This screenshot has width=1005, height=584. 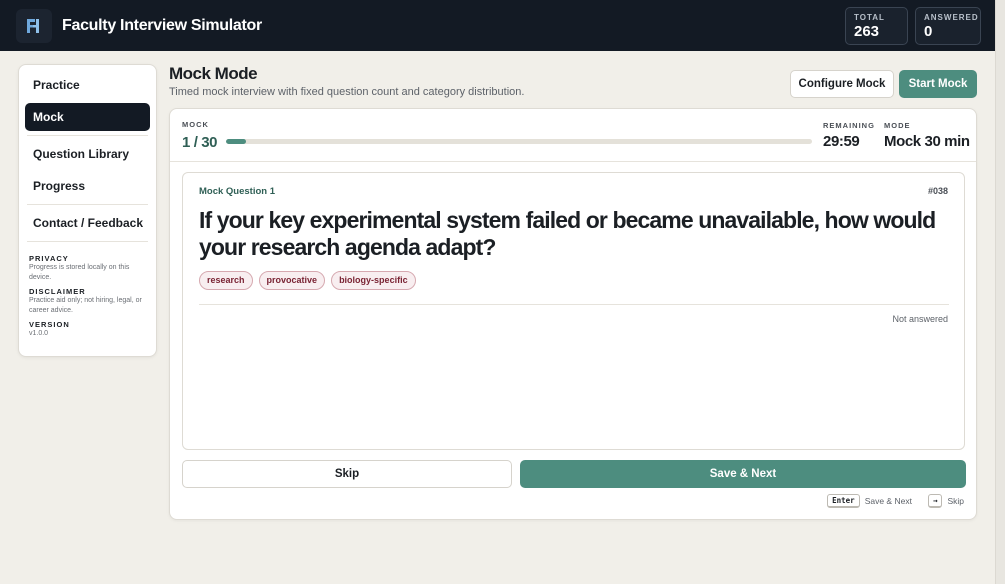 I want to click on mock-count-value: 1 / 30, so click(x=200, y=142).